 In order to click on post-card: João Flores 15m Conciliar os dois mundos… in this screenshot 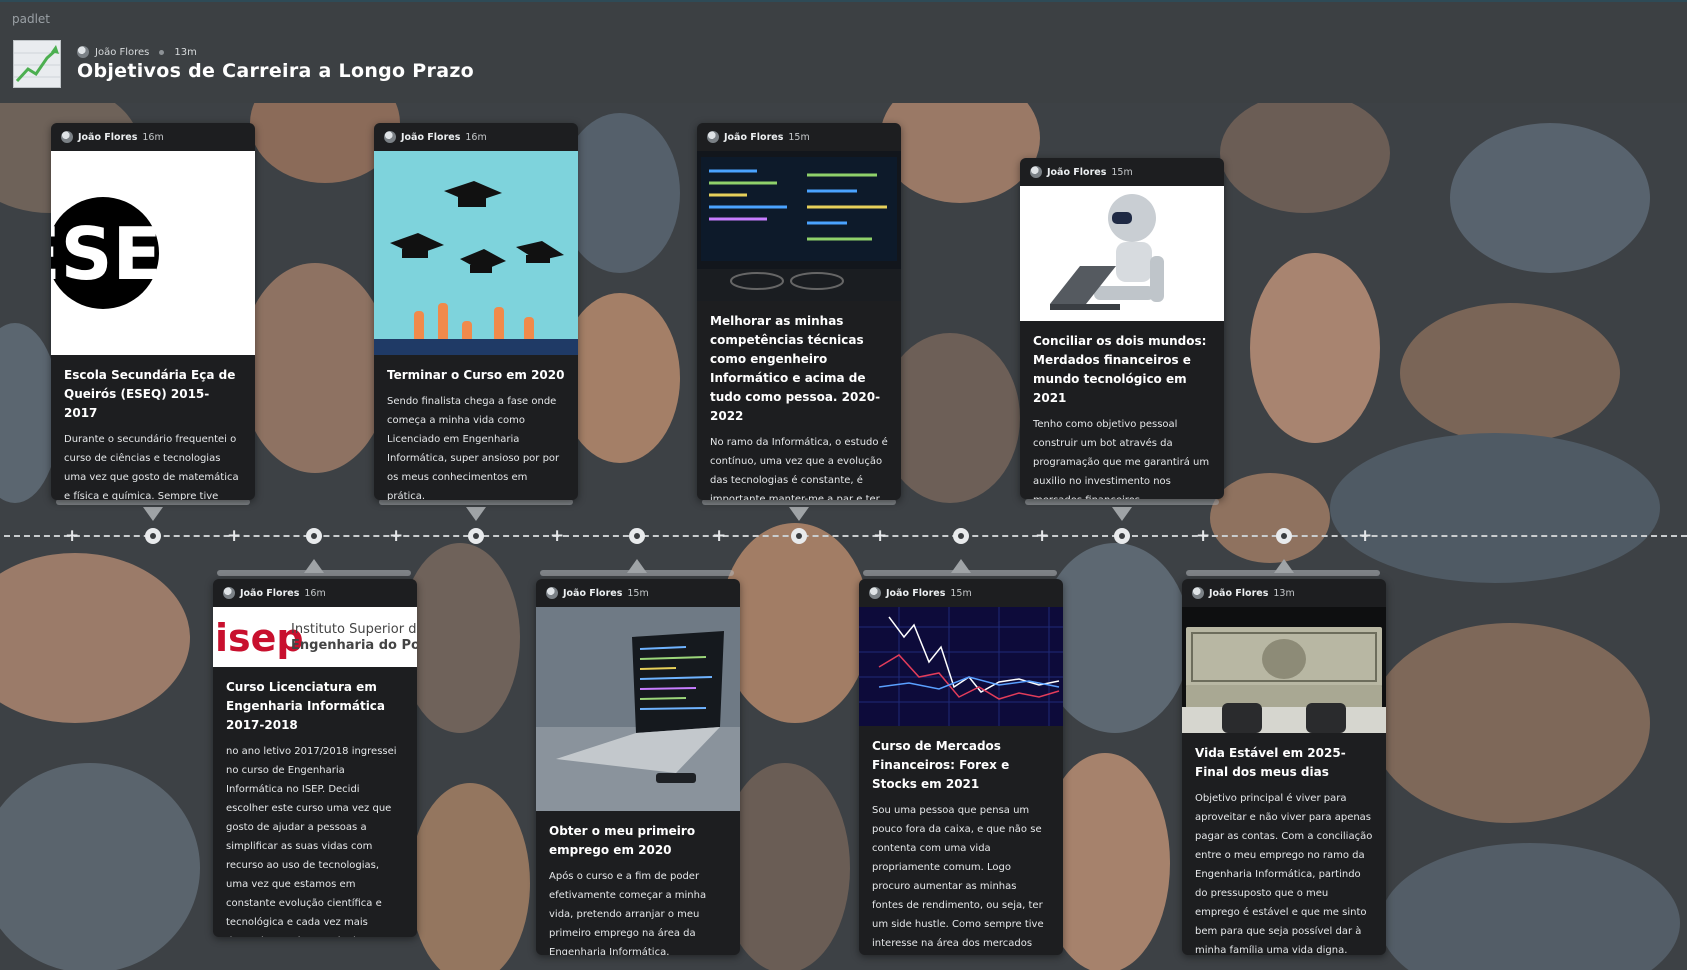, I will do `click(1122, 328)`.